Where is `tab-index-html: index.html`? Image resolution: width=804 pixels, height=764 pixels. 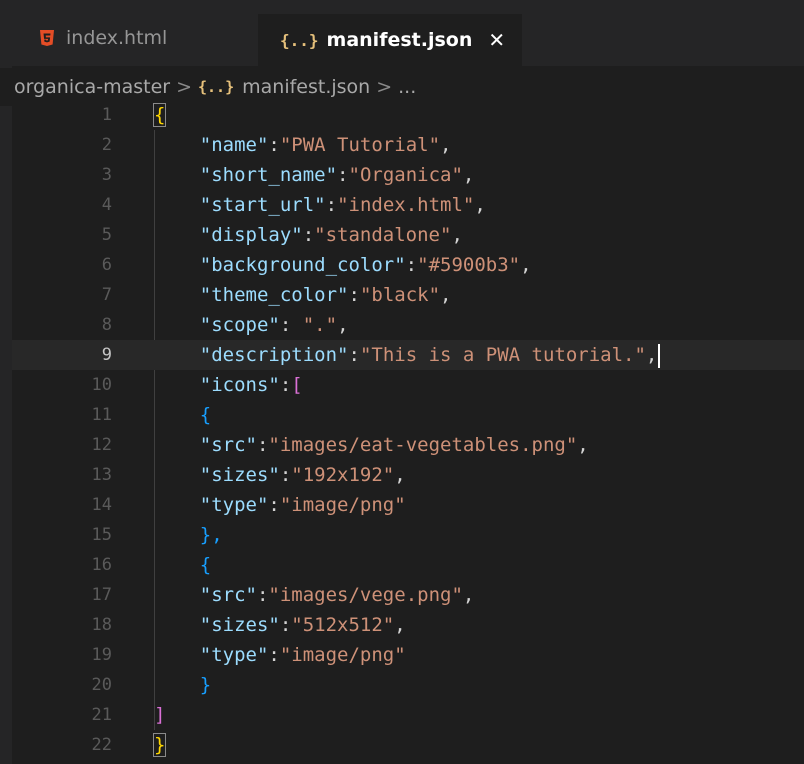 tab-index-html: index.html is located at coordinates (102, 38).